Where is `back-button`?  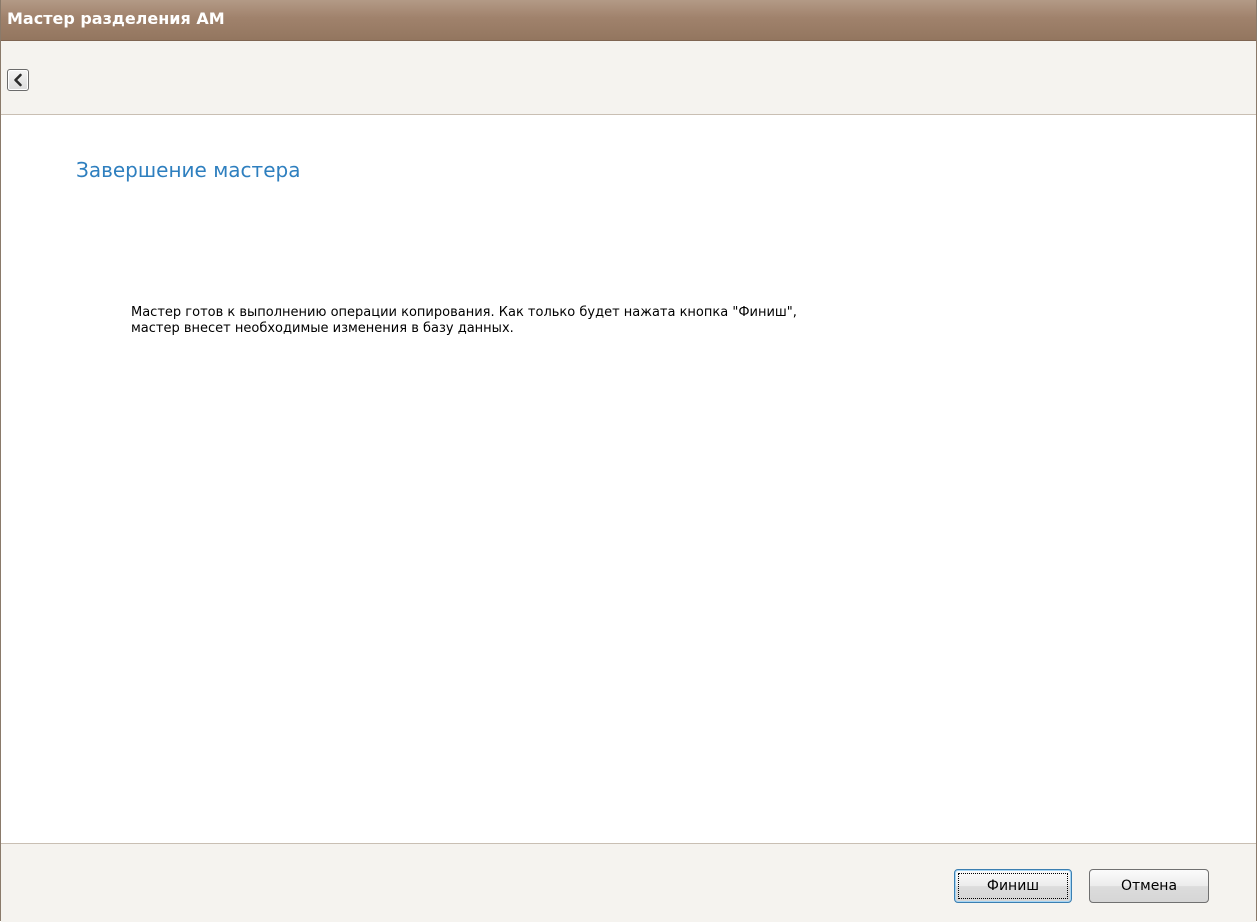 back-button is located at coordinates (18, 80).